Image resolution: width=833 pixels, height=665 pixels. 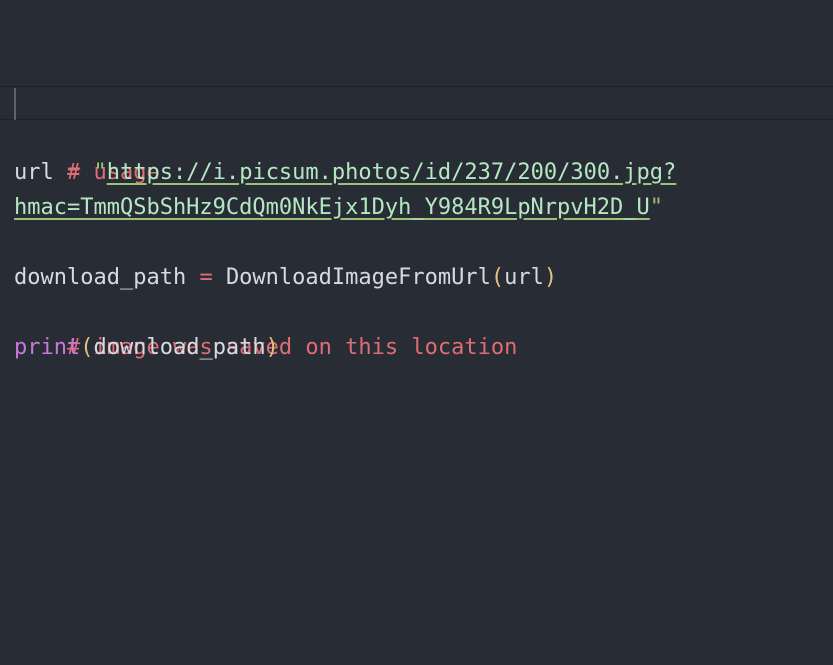 I want to click on assign-operator-2: =, so click(x=206, y=277).